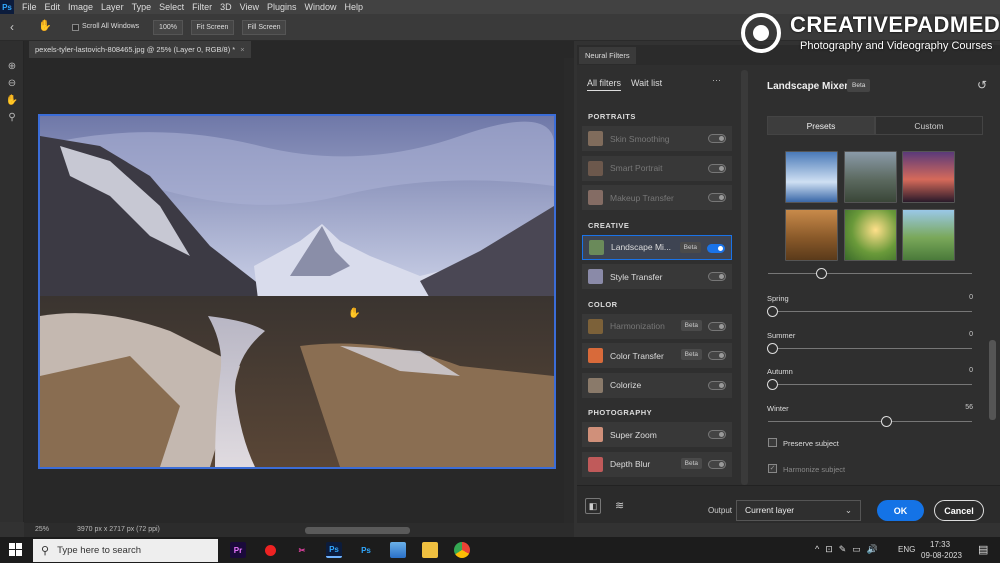  Describe the element at coordinates (604, 84) in the screenshot. I see `tab-all-filters: All filters` at that location.